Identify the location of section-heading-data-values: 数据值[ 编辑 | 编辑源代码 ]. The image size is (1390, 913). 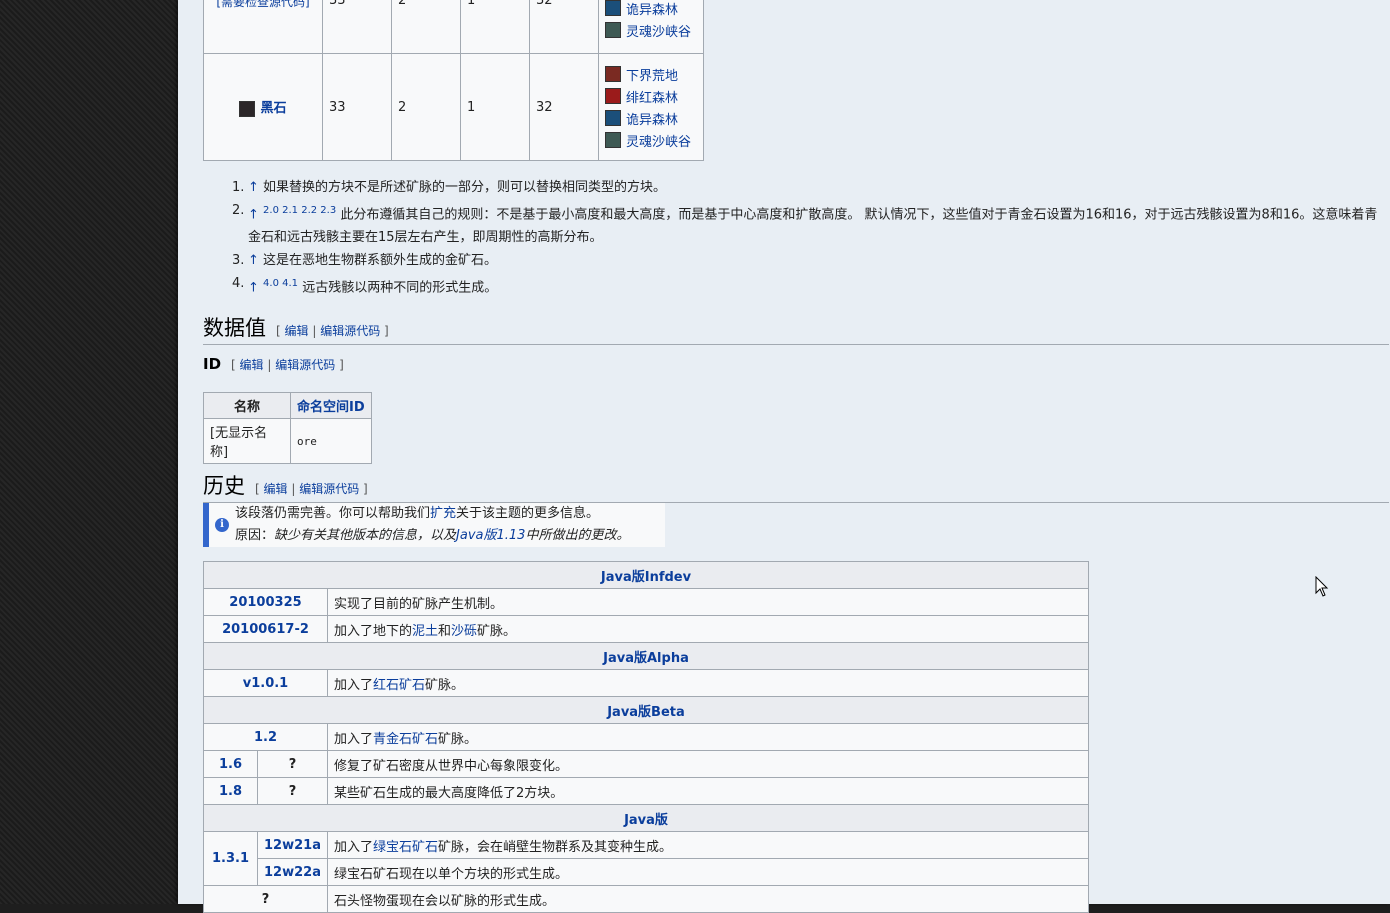
(796, 328).